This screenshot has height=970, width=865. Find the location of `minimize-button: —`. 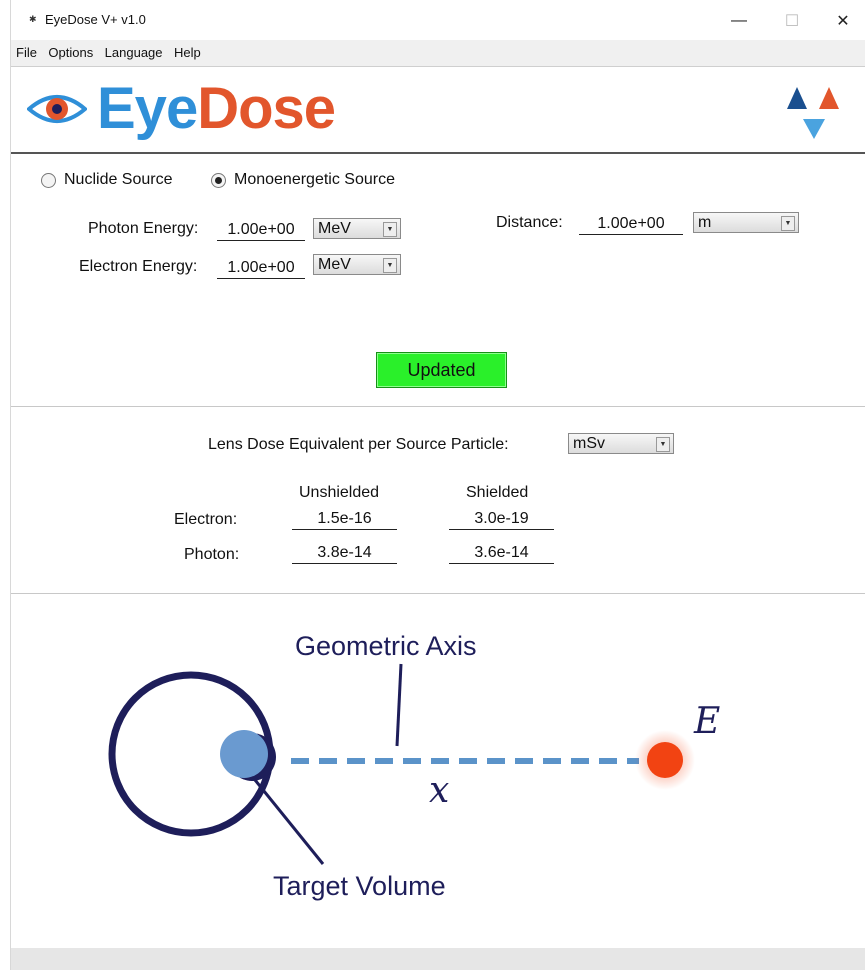

minimize-button: — is located at coordinates (739, 21).